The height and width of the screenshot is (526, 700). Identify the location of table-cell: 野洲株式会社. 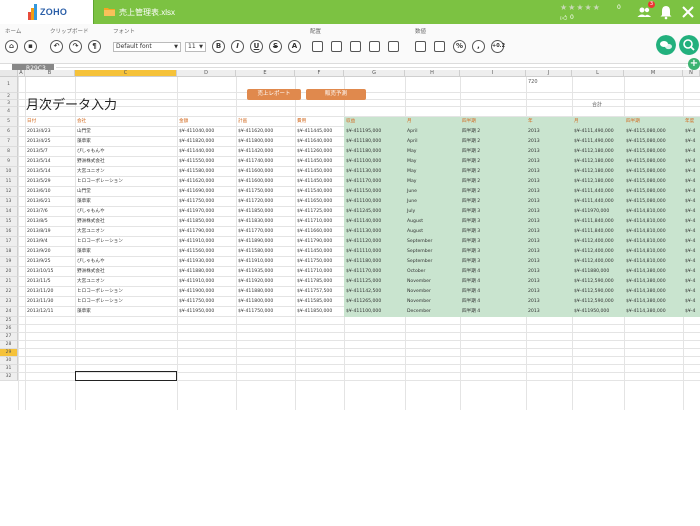
(126, 222).